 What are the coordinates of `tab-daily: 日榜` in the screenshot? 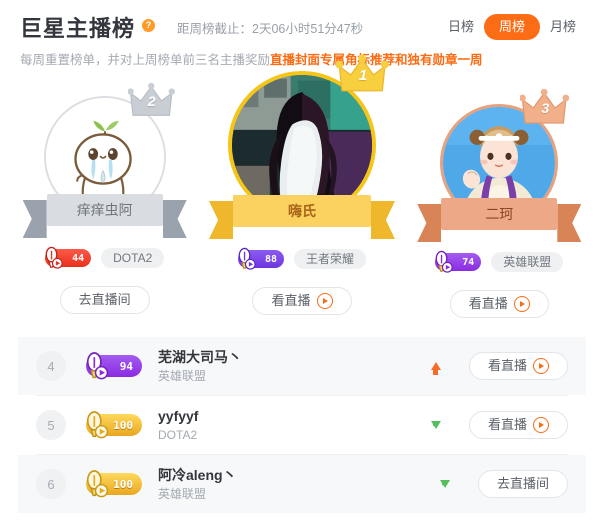 It's located at (461, 27).